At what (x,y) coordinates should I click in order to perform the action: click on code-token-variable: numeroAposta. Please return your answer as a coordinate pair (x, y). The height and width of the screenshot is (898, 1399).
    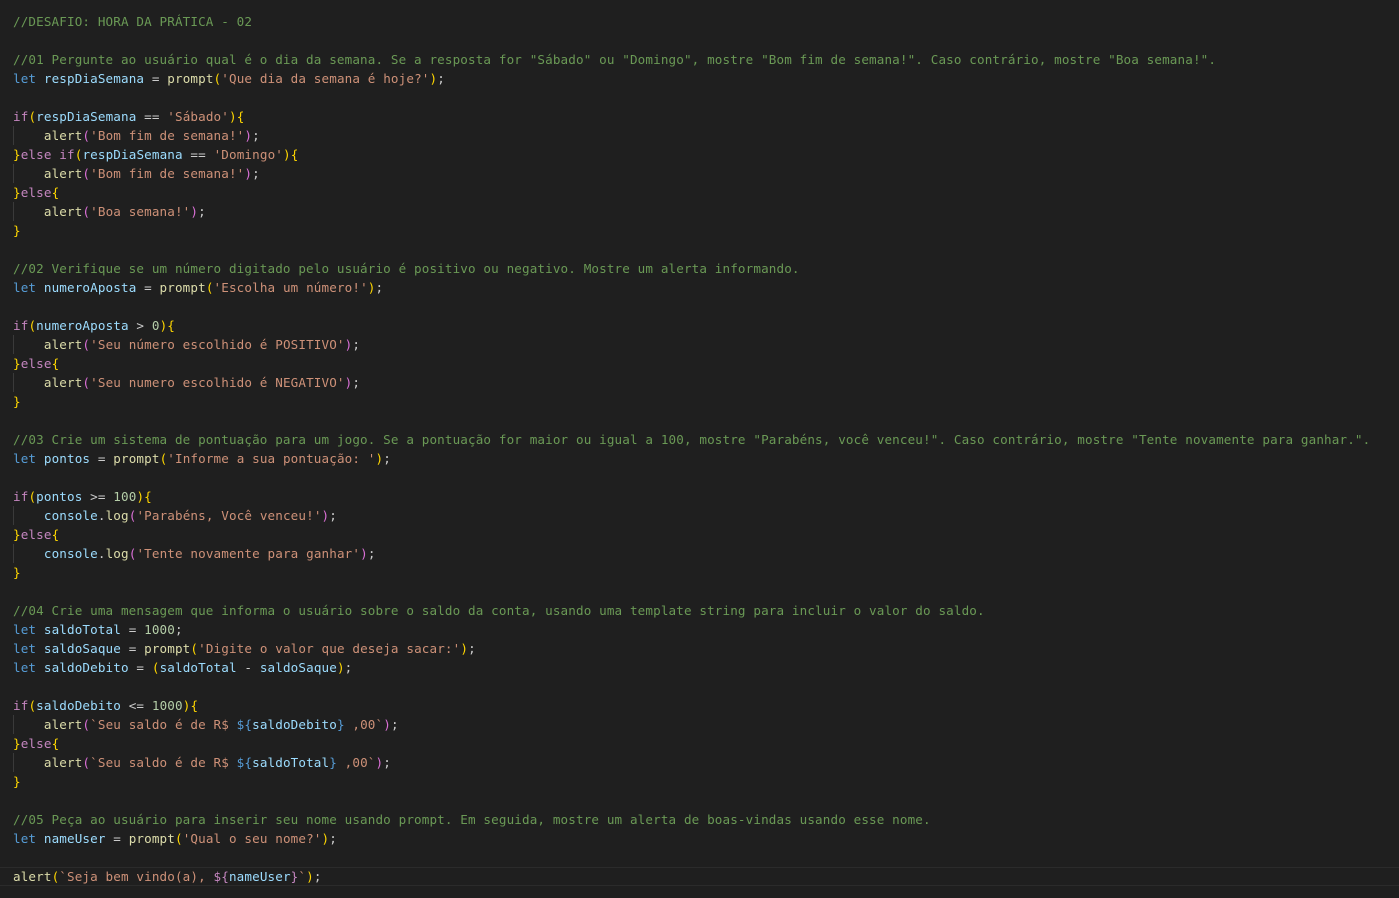
    Looking at the image, I should click on (82, 325).